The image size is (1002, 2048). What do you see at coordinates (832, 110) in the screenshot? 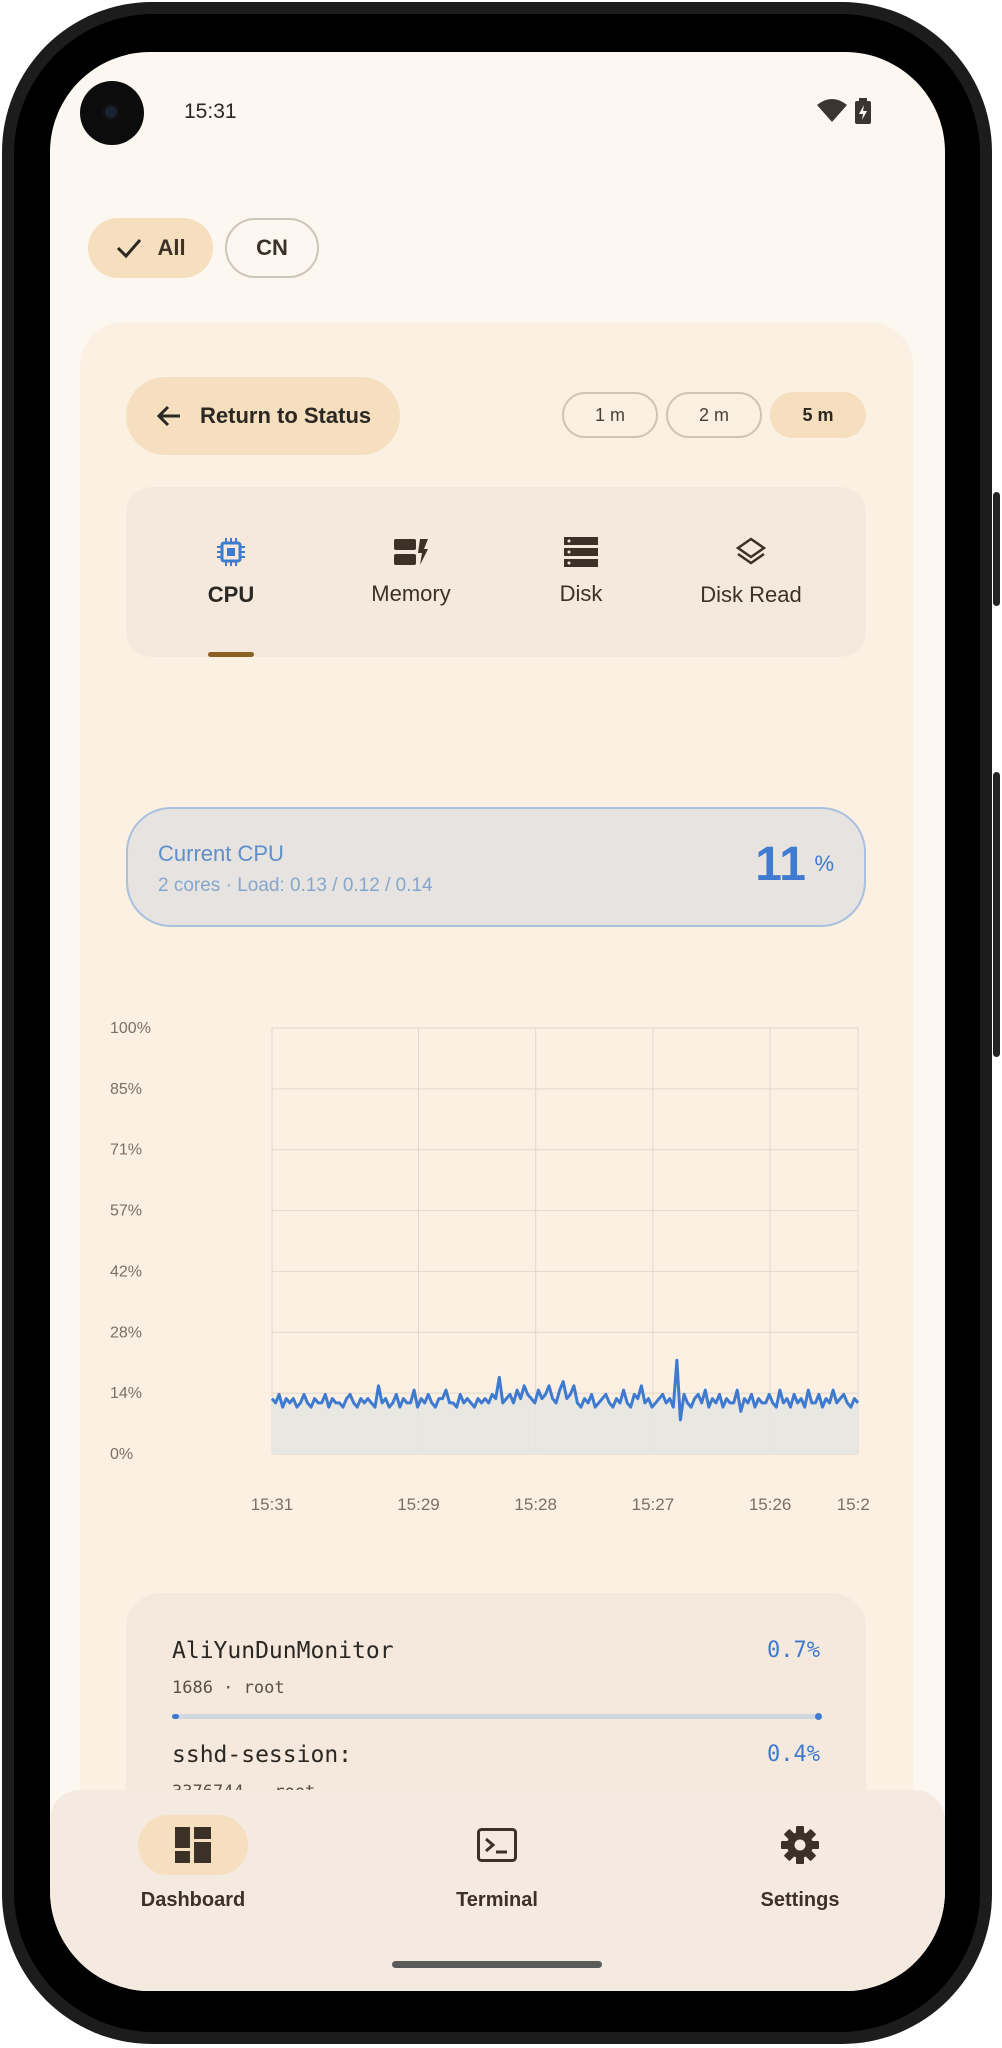
I see `wifi-icon` at bounding box center [832, 110].